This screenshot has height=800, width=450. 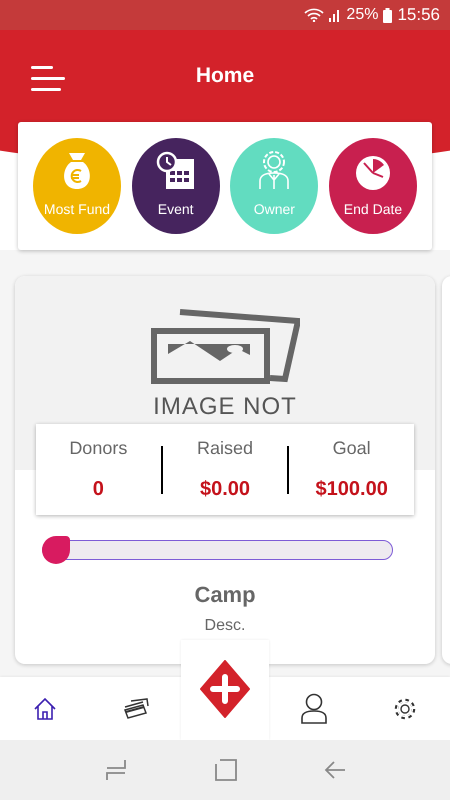 I want to click on add-button, so click(x=225, y=690).